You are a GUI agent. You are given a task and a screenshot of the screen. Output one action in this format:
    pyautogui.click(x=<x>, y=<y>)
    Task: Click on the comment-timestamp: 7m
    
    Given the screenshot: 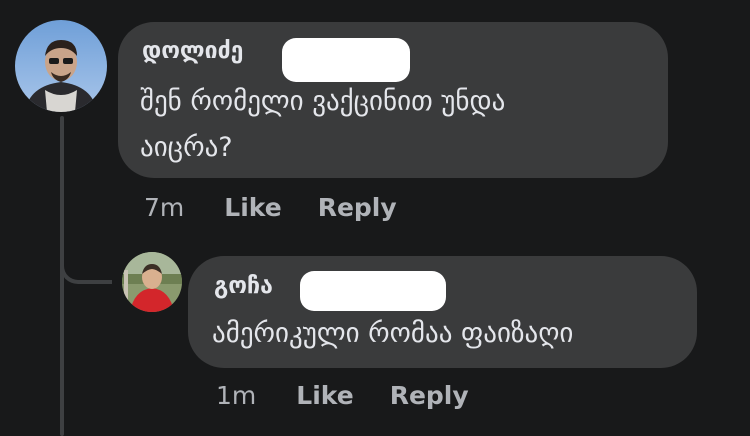 What is the action you would take?
    pyautogui.click(x=164, y=207)
    